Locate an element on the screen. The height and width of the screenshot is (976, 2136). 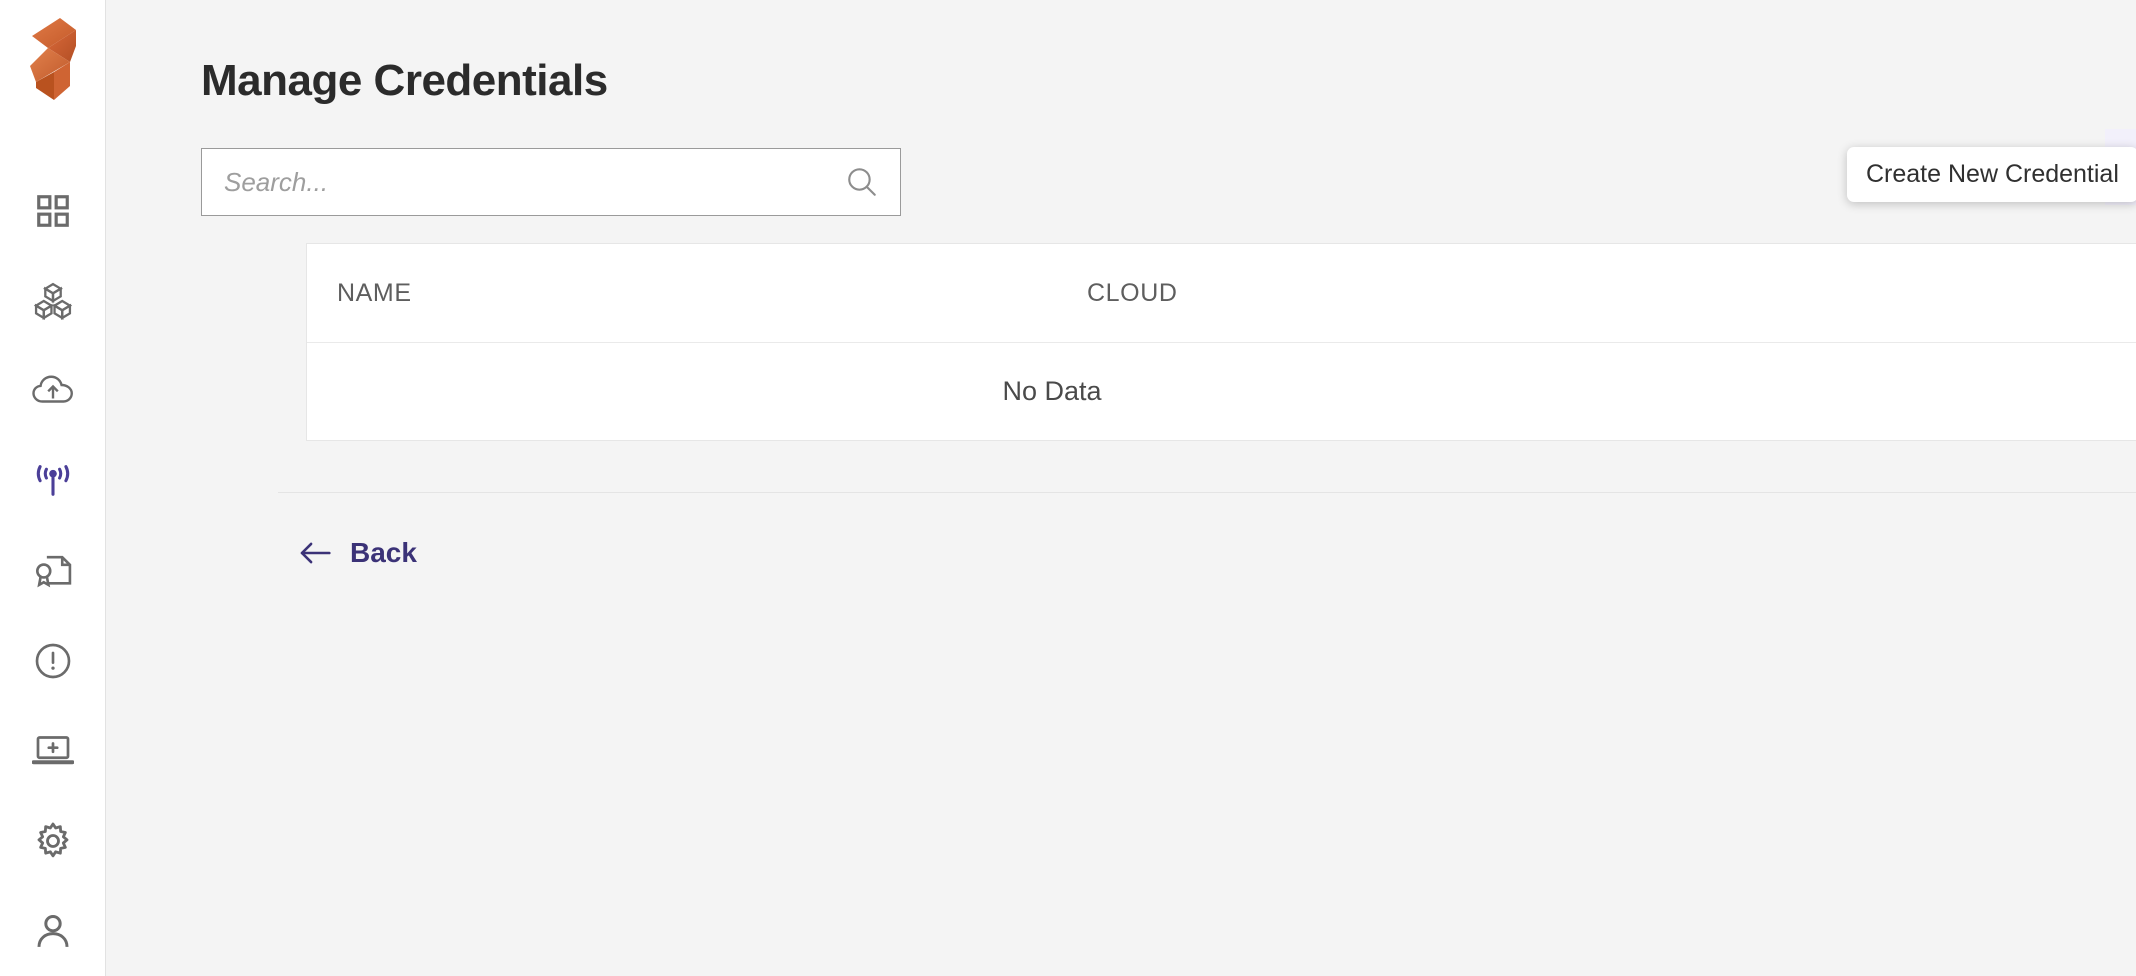
dashboard-grid-icon is located at coordinates (52, 211).